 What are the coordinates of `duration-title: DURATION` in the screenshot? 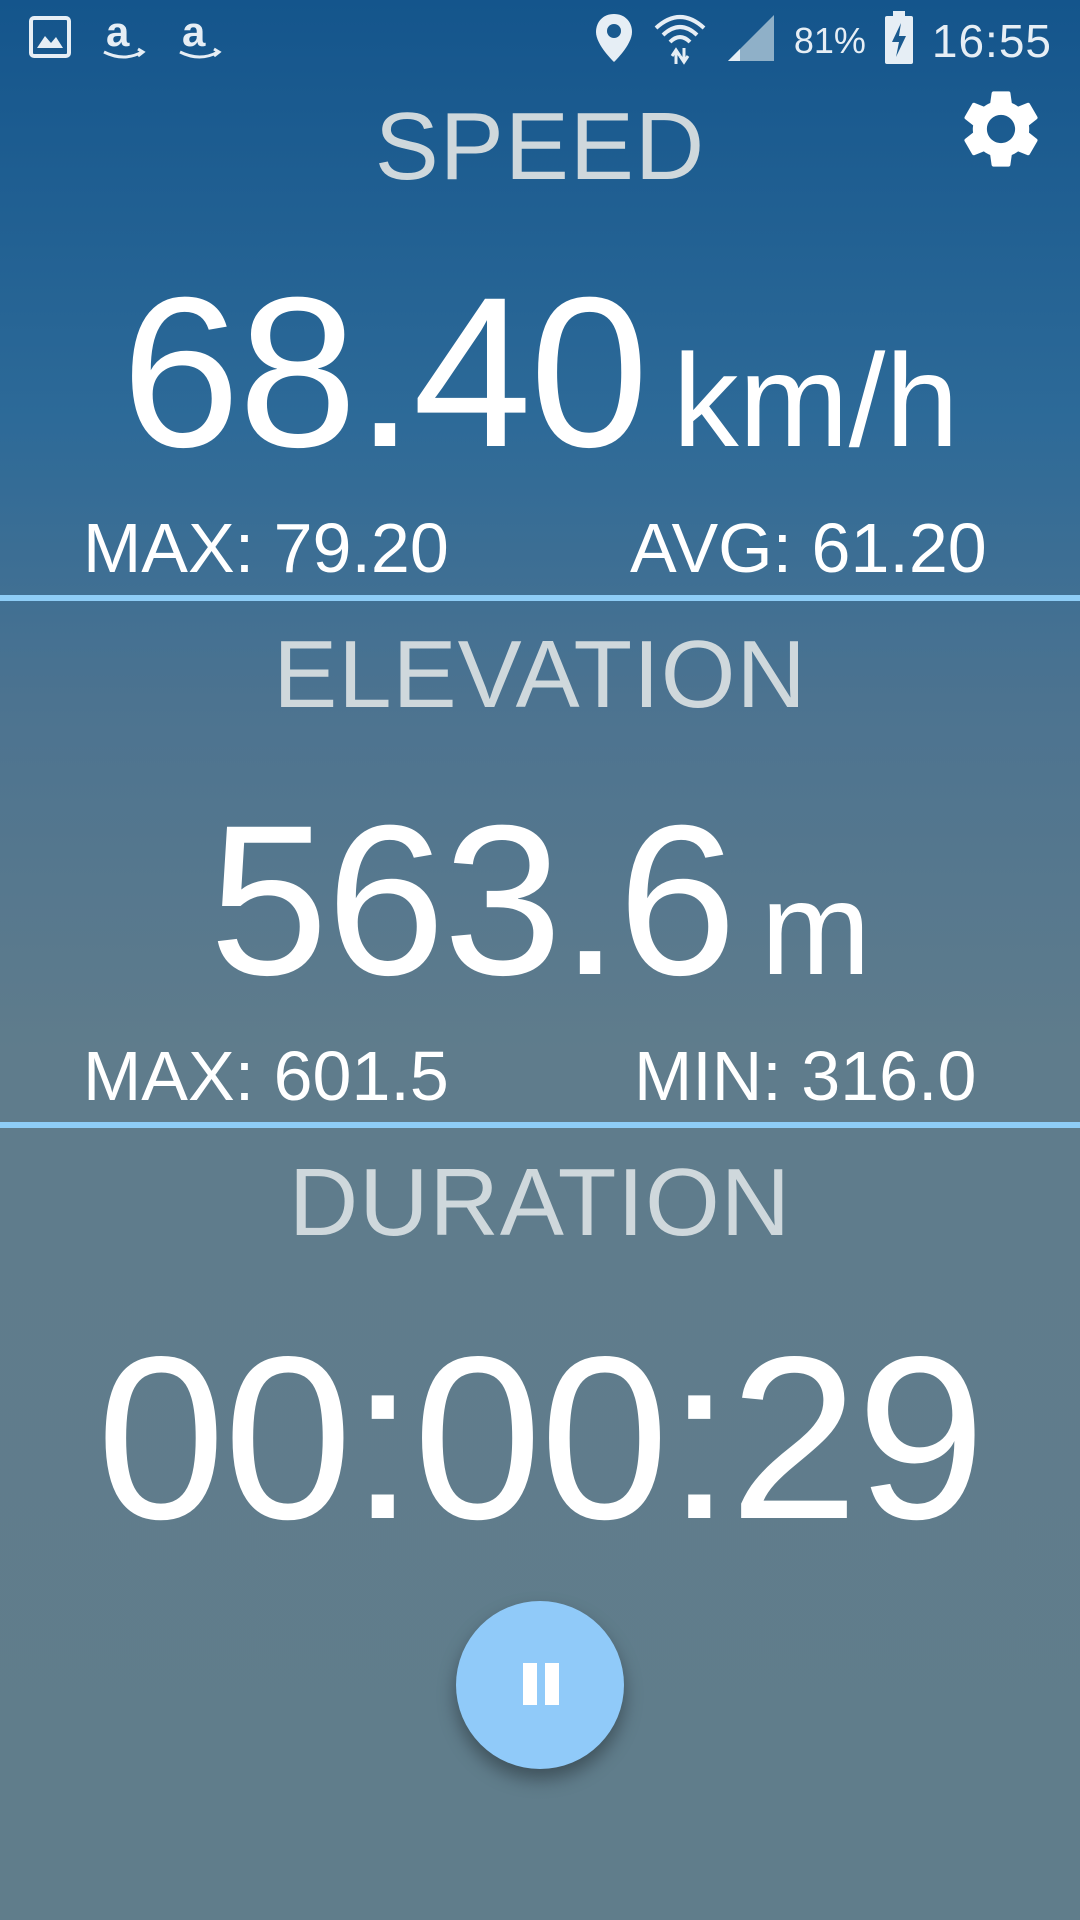 It's located at (540, 1202).